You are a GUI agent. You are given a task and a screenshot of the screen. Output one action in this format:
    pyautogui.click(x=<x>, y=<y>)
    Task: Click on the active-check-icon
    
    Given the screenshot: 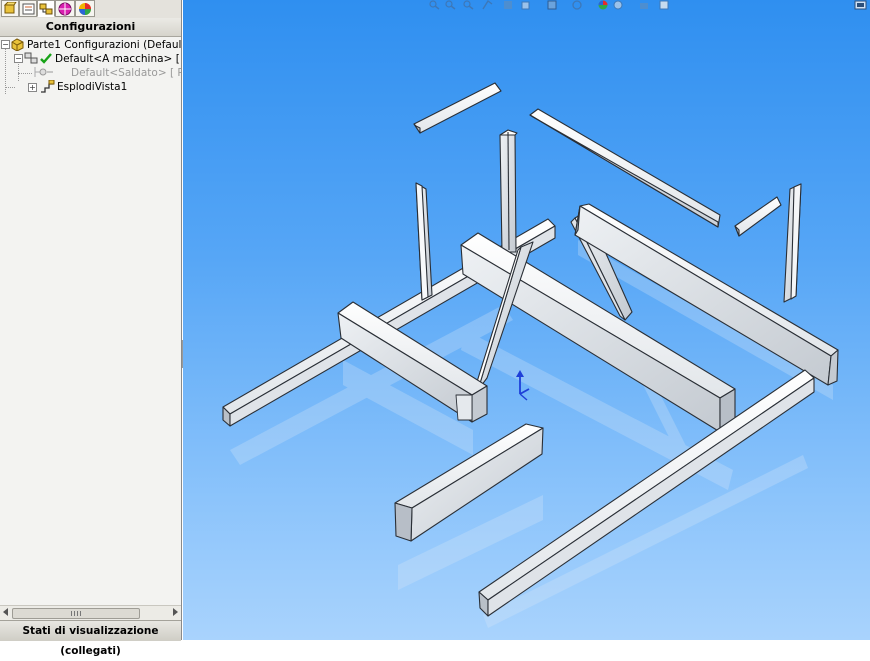 What is the action you would take?
    pyautogui.click(x=46, y=58)
    